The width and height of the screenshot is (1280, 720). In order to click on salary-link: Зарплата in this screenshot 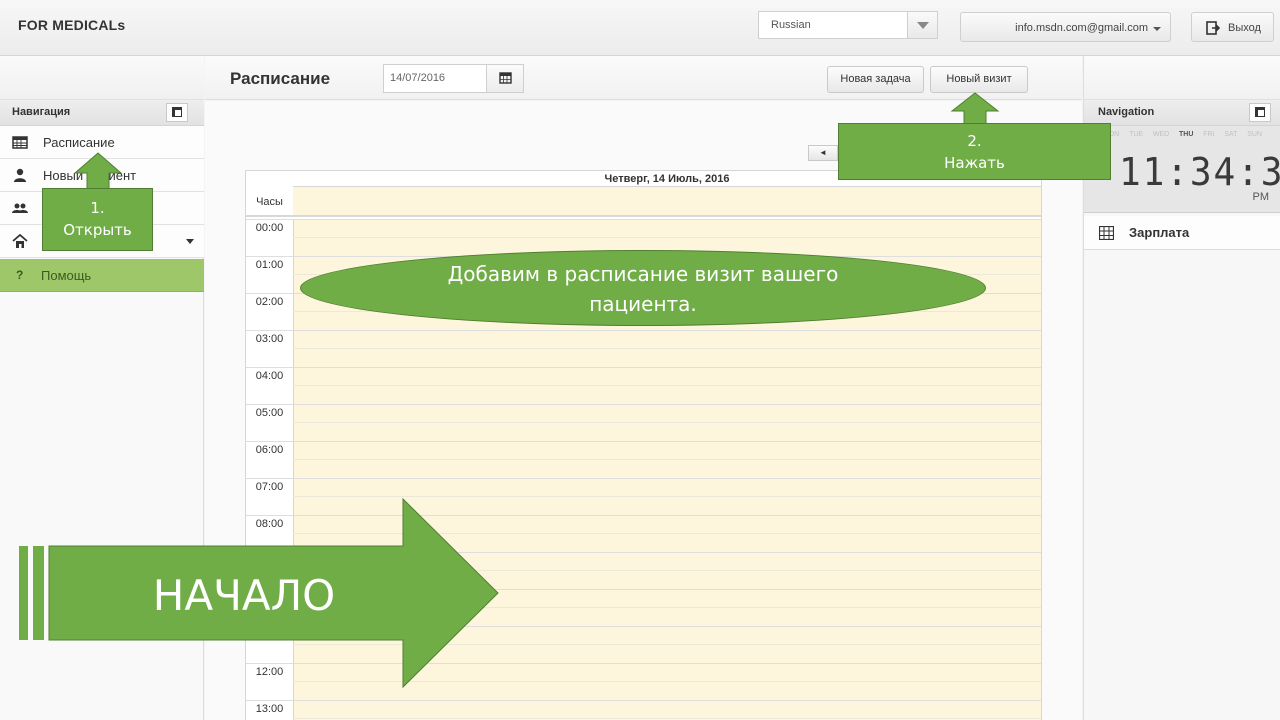, I will do `click(1182, 233)`.